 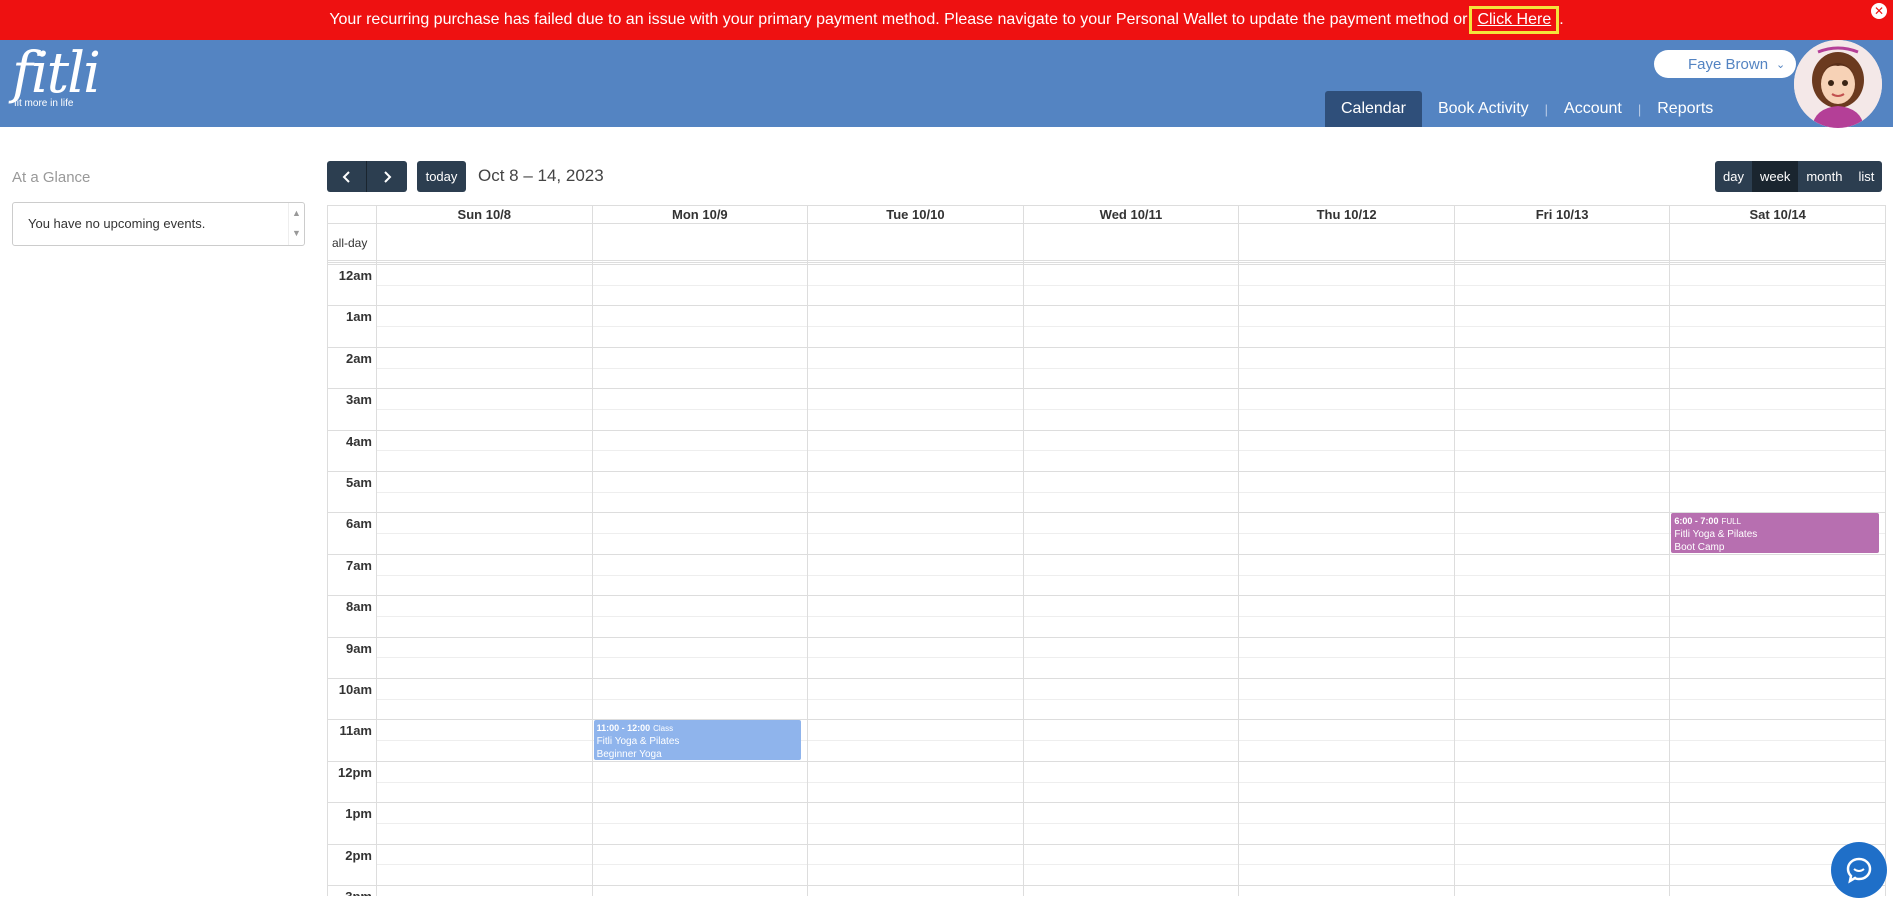 What do you see at coordinates (1699, 547) in the screenshot?
I see `event-name: Boot Camp` at bounding box center [1699, 547].